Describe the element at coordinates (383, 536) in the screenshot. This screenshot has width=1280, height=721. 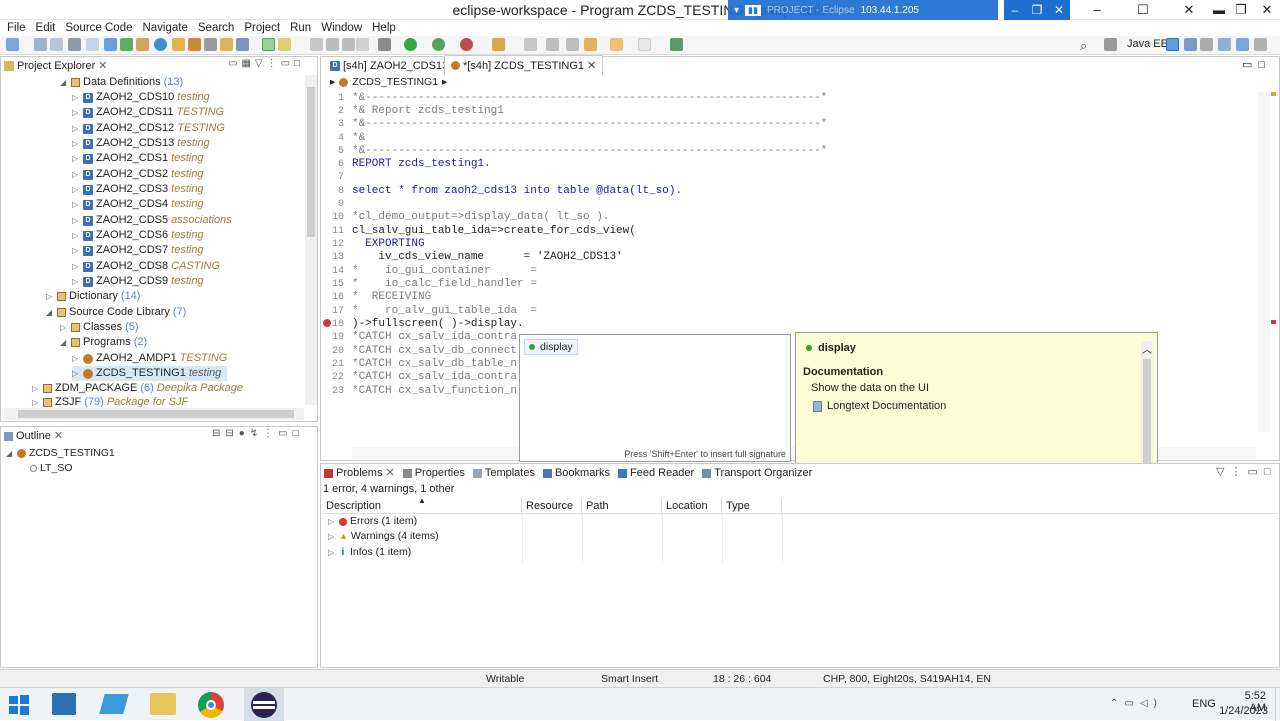
I see `problems-row-warnings: ▷ ▲ Warnings (4 items)` at that location.